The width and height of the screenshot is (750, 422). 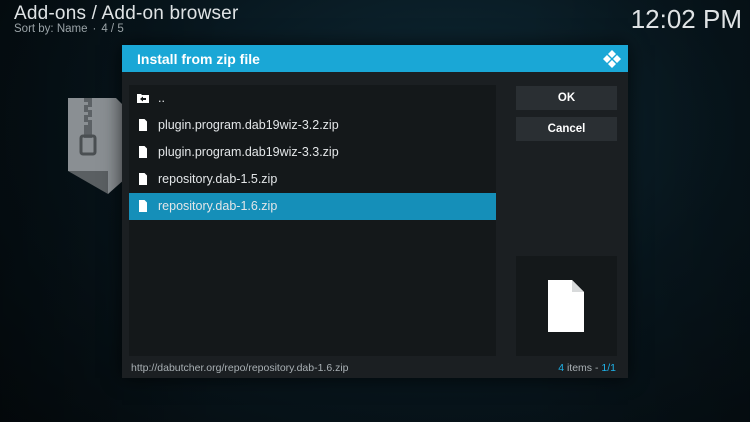 What do you see at coordinates (582, 368) in the screenshot?
I see `items-count-label: items -` at bounding box center [582, 368].